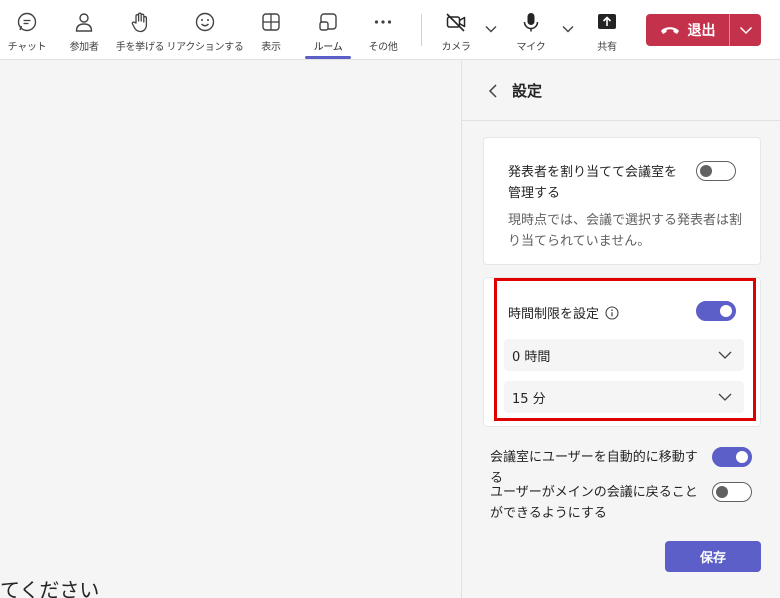 This screenshot has width=780, height=598. I want to click on assign-presenters-toggle, so click(716, 171).